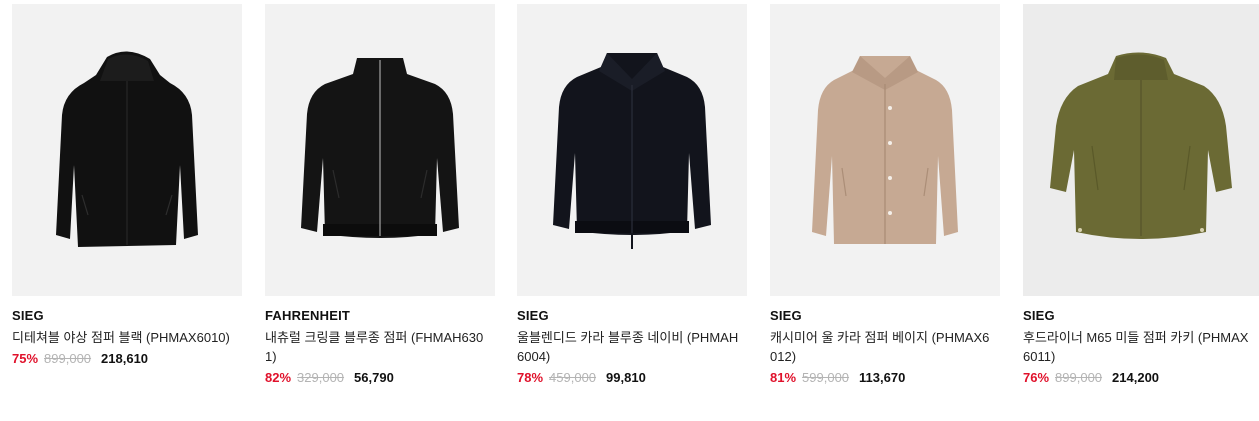 This screenshot has width=1259, height=421. Describe the element at coordinates (1136, 377) in the screenshot. I see `sale-price: 214,200` at that location.